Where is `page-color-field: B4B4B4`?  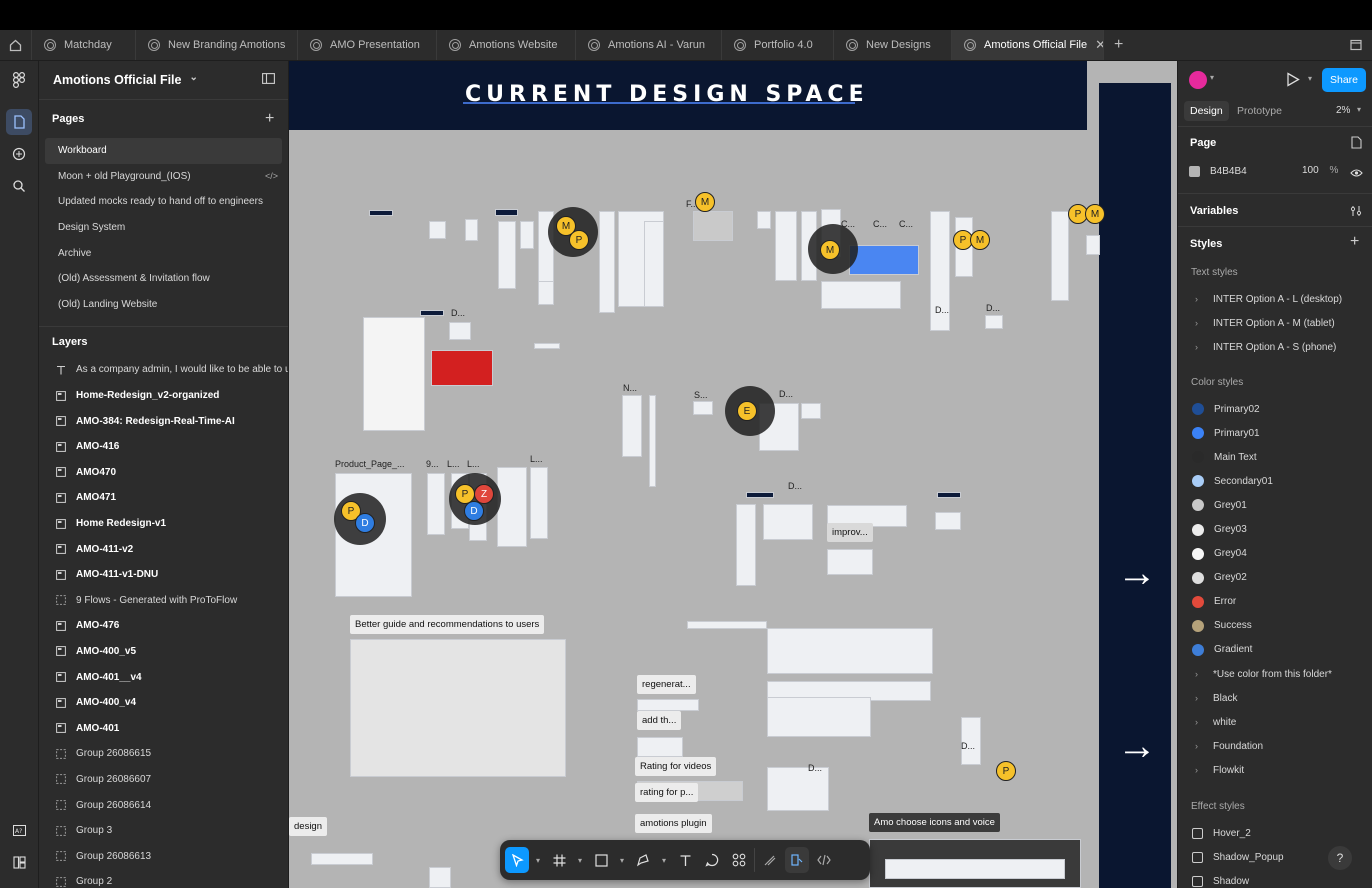 page-color-field: B4B4B4 is located at coordinates (1253, 171).